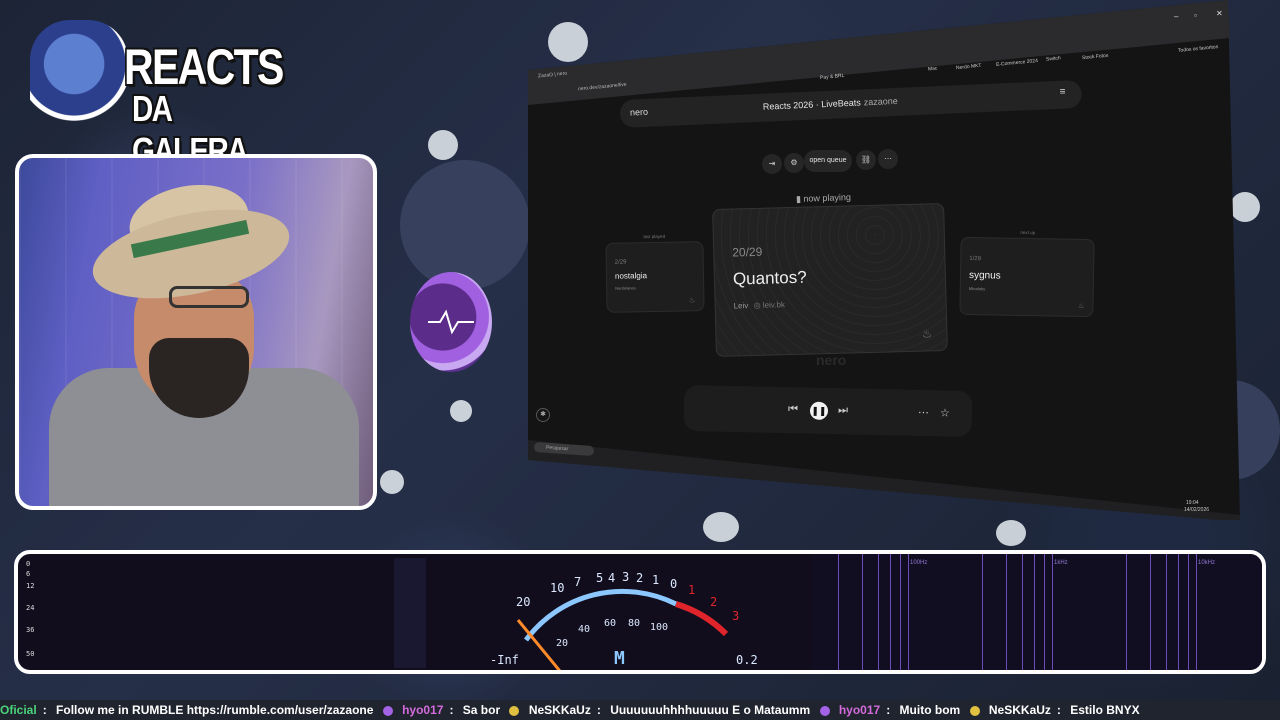 This screenshot has height=720, width=1280. I want to click on taskbar-date: 14/02/2026, so click(1197, 510).